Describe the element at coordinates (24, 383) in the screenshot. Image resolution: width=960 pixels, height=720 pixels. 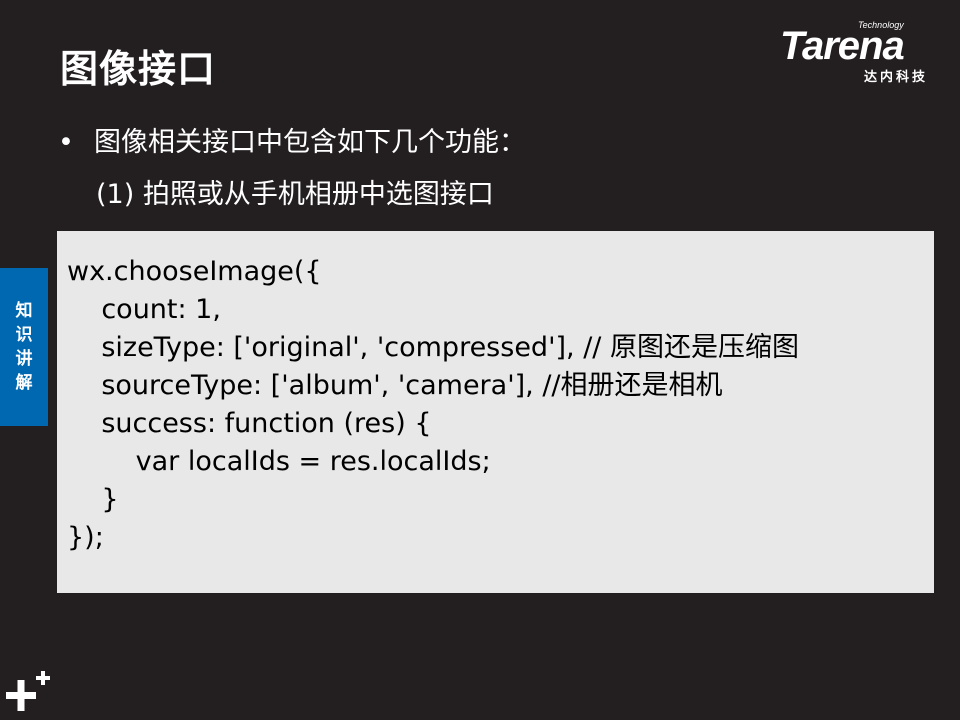
I see `side-tab-char: 解` at that location.